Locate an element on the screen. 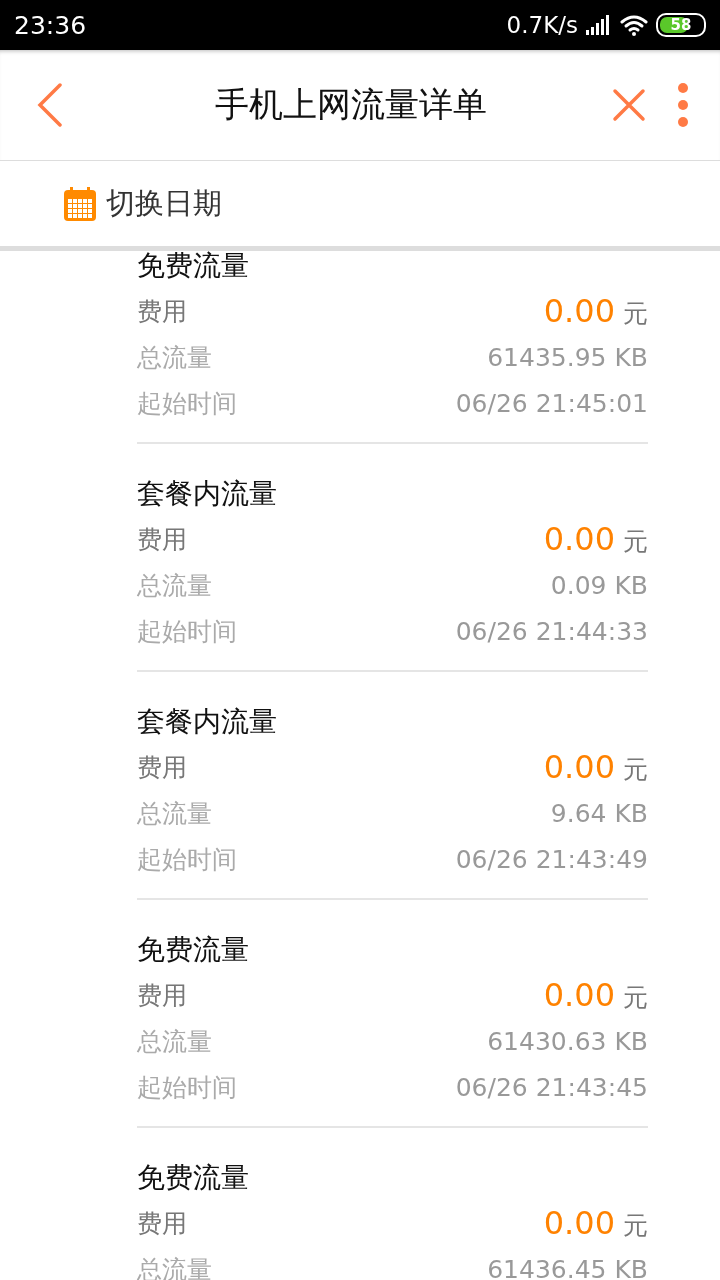  switch-date-button: 切换日期 is located at coordinates (143, 203).